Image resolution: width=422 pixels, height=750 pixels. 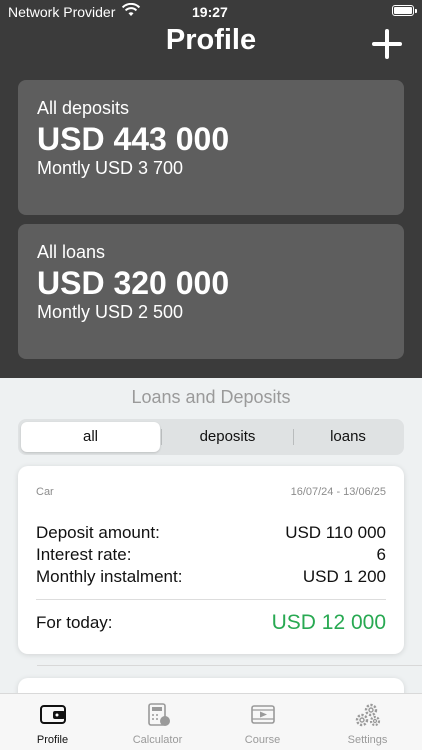 I want to click on clock: 19:27, so click(x=210, y=12).